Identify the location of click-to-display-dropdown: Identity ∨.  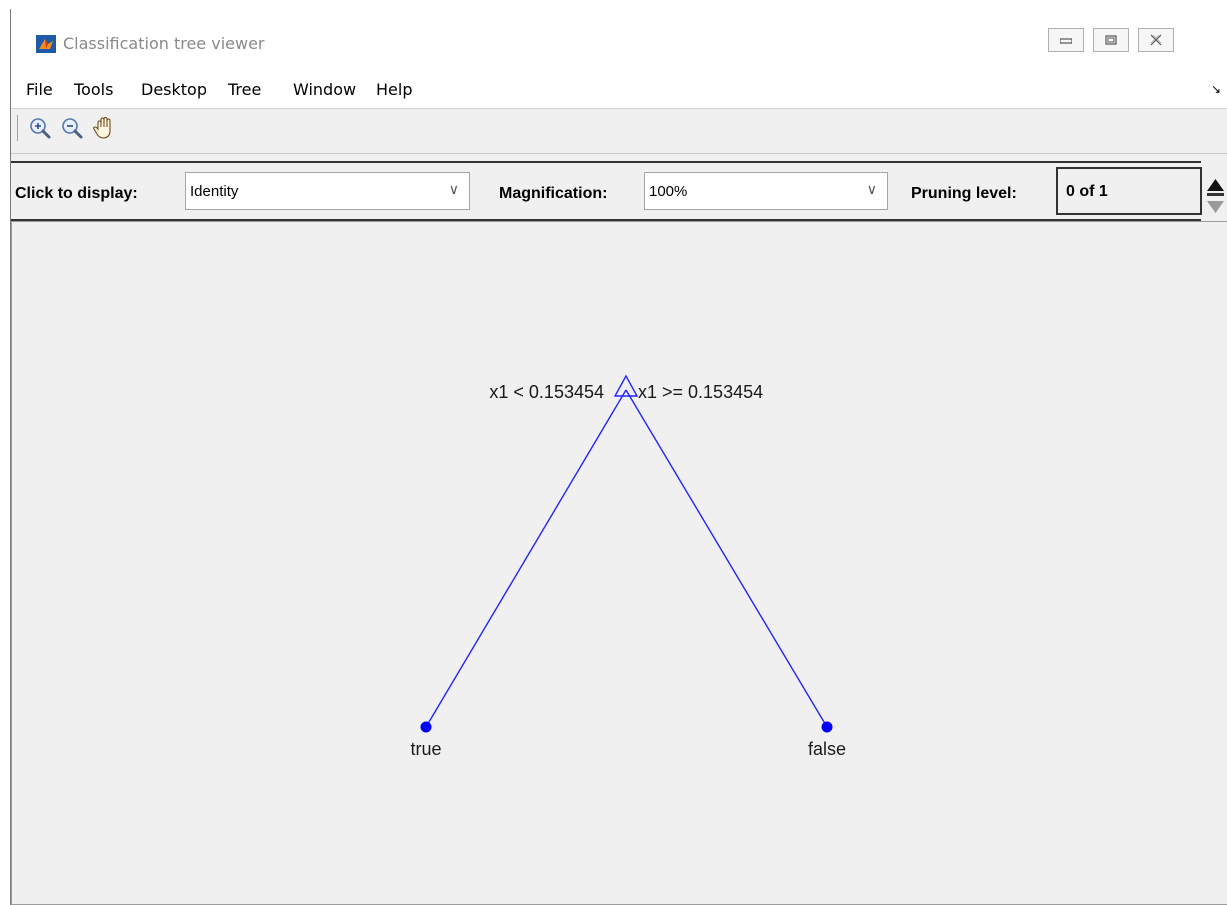
(327, 191).